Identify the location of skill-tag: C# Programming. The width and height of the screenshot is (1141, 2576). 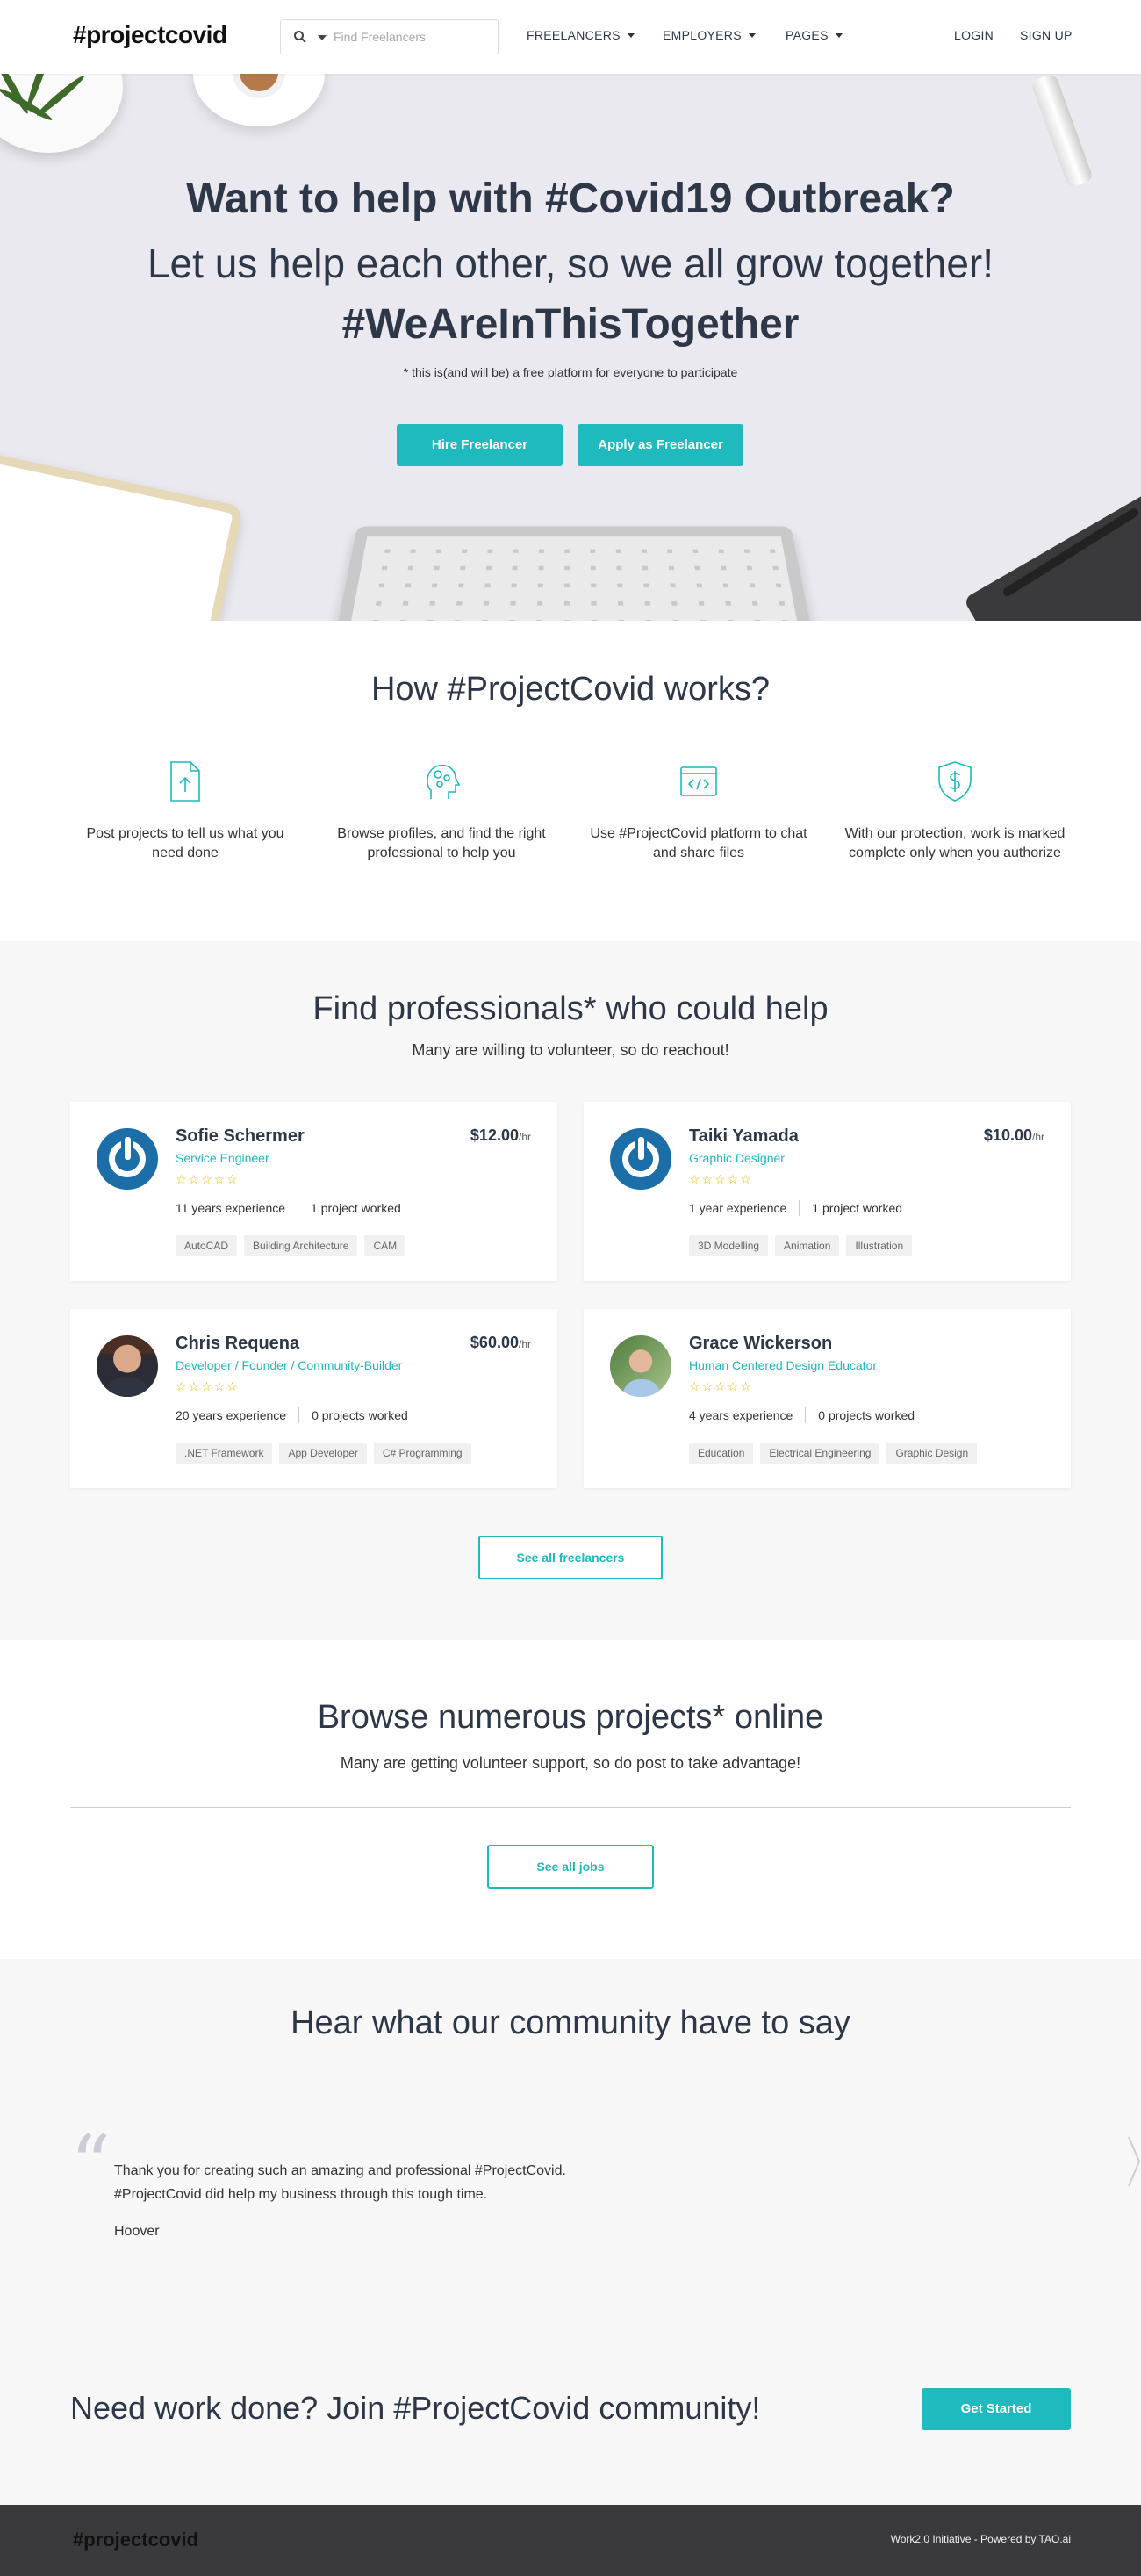
(422, 1453).